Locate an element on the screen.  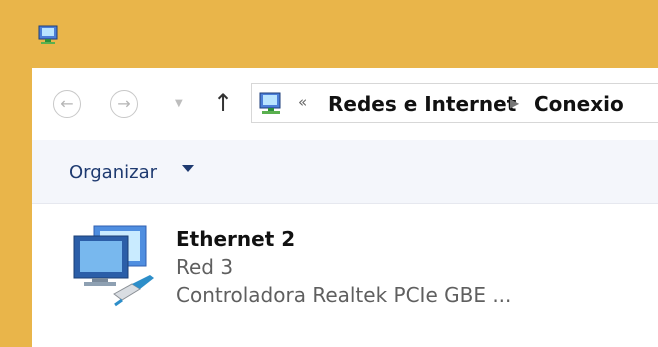
back-arrow-icon: ← is located at coordinates (67, 103).